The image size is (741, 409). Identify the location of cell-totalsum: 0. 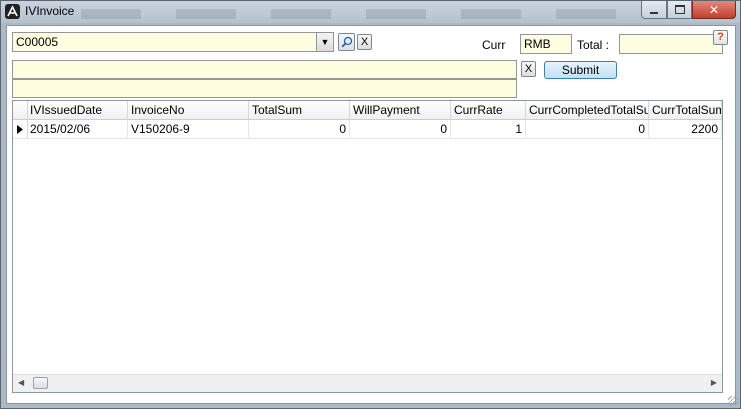
(299, 129).